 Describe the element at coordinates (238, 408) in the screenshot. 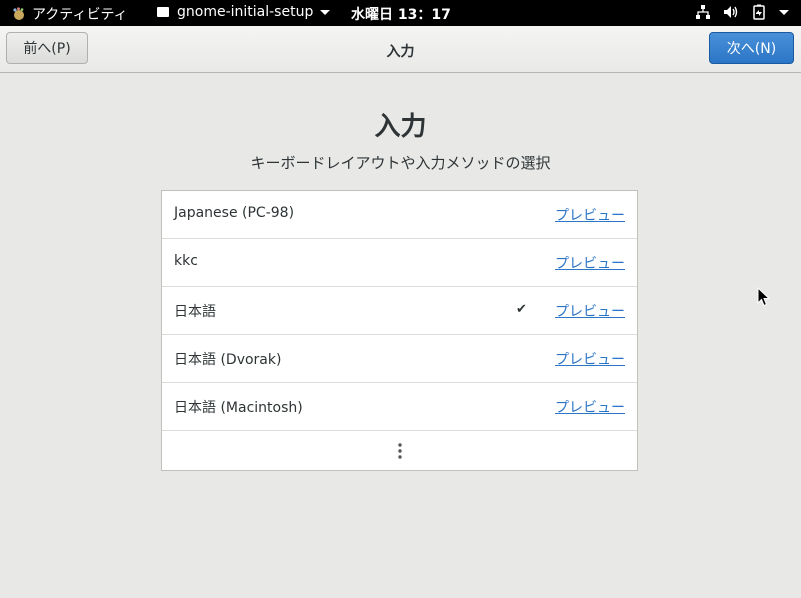

I see `input-source-name: 日本語 (Macintosh)` at that location.